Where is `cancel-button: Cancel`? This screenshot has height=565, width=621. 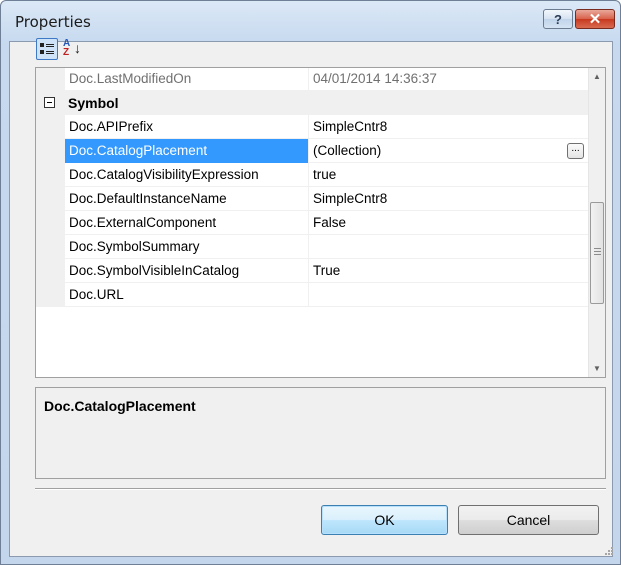 cancel-button: Cancel is located at coordinates (528, 520).